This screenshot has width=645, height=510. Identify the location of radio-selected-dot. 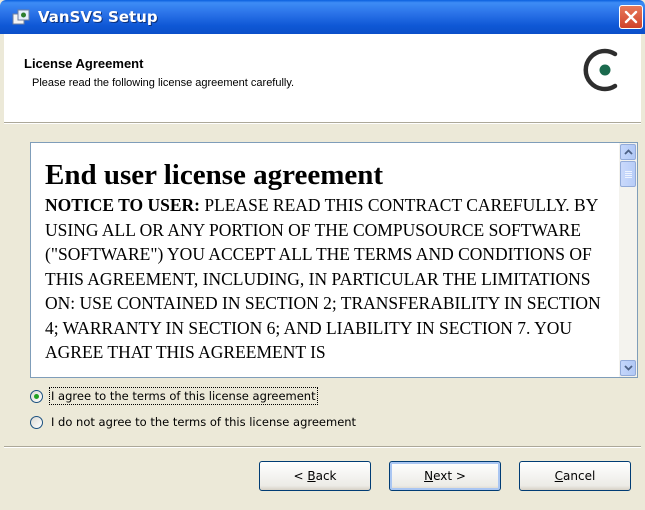
(36, 396).